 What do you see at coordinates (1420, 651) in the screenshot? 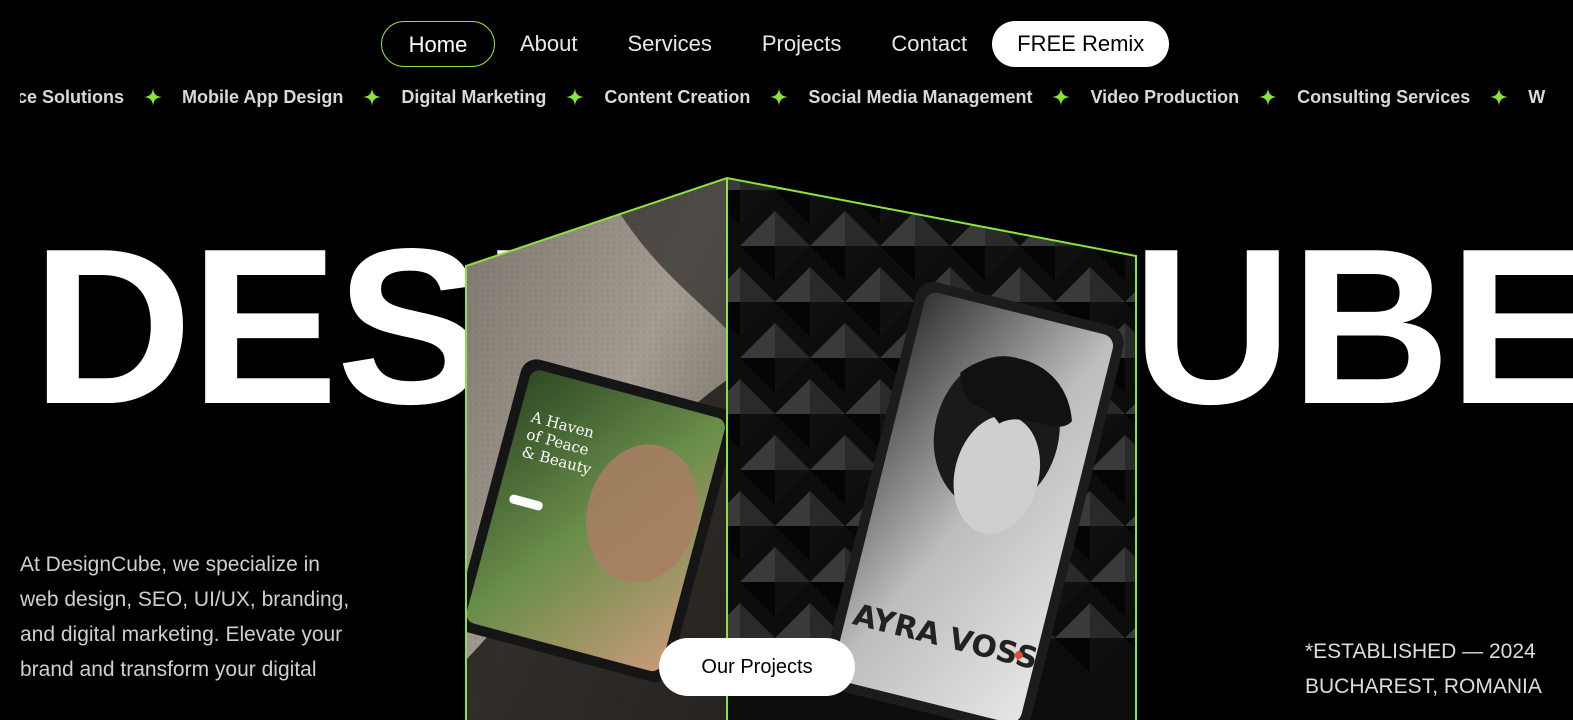
I see `established-year: *ESTABLISHED — 2024` at bounding box center [1420, 651].